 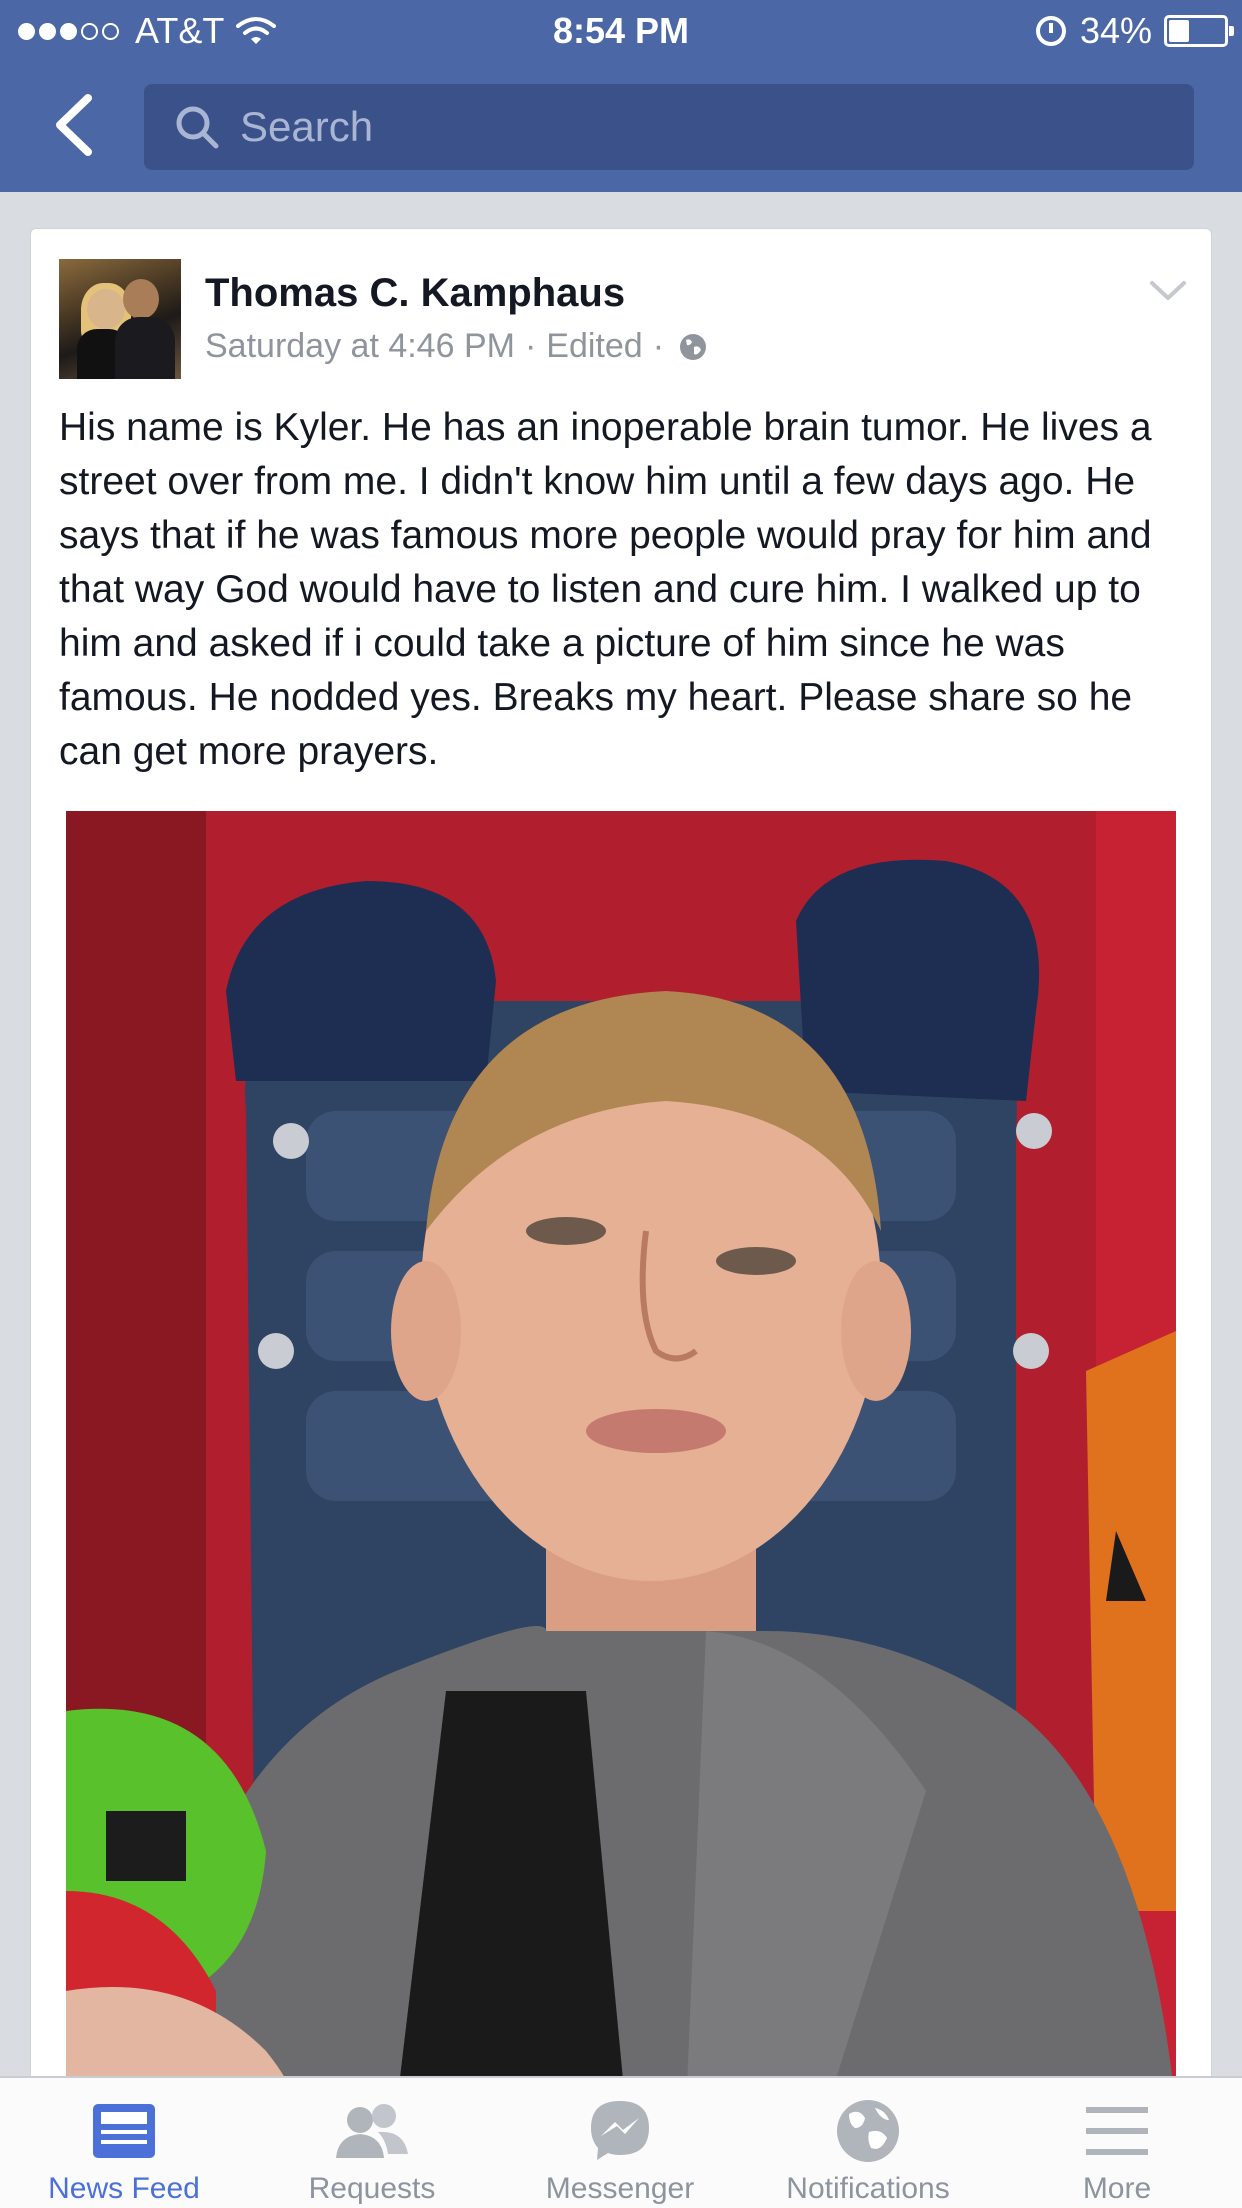 I want to click on tab-notifications: Notifications, so click(x=868, y=2143).